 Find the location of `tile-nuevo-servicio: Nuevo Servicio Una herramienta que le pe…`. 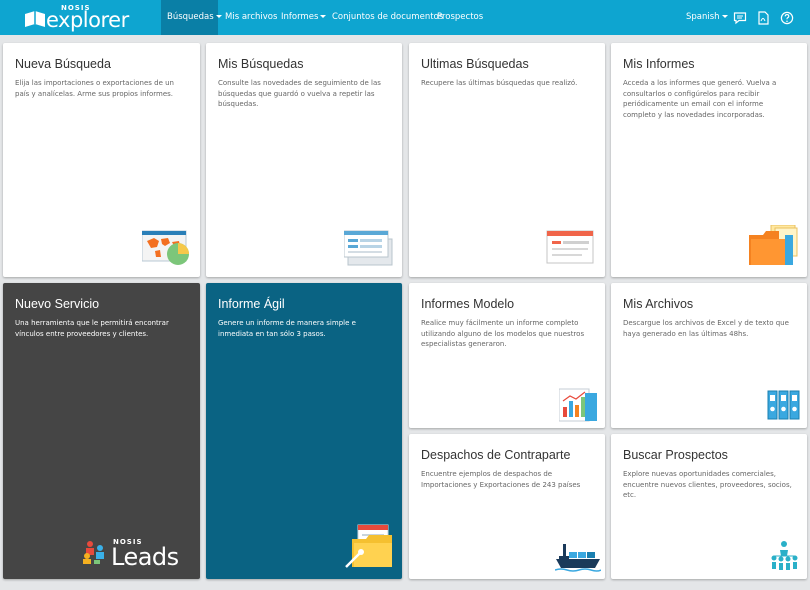

tile-nuevo-servicio: Nuevo Servicio Una herramienta que le pe… is located at coordinates (101, 431).